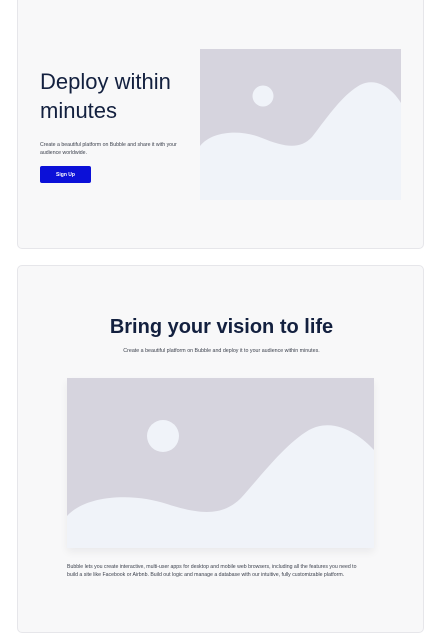 The image size is (436, 641). What do you see at coordinates (221, 327) in the screenshot?
I see `section-title: Bring your vision to life` at bounding box center [221, 327].